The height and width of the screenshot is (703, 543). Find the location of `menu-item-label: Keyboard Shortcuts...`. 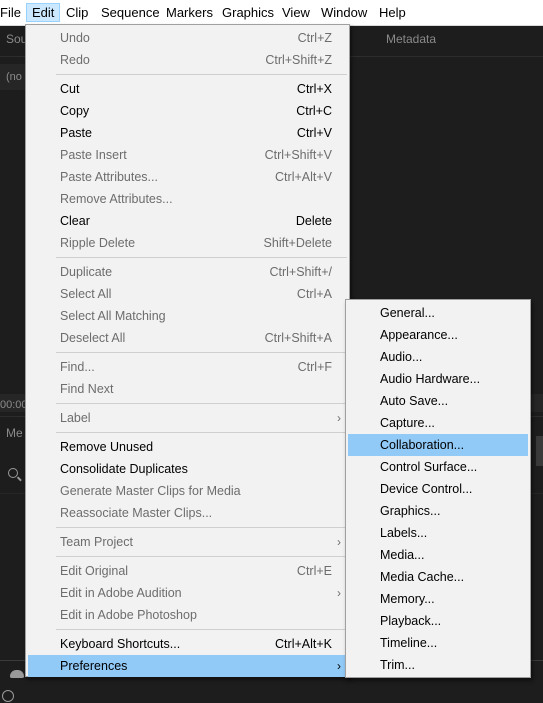

menu-item-label: Keyboard Shortcuts... is located at coordinates (120, 644).